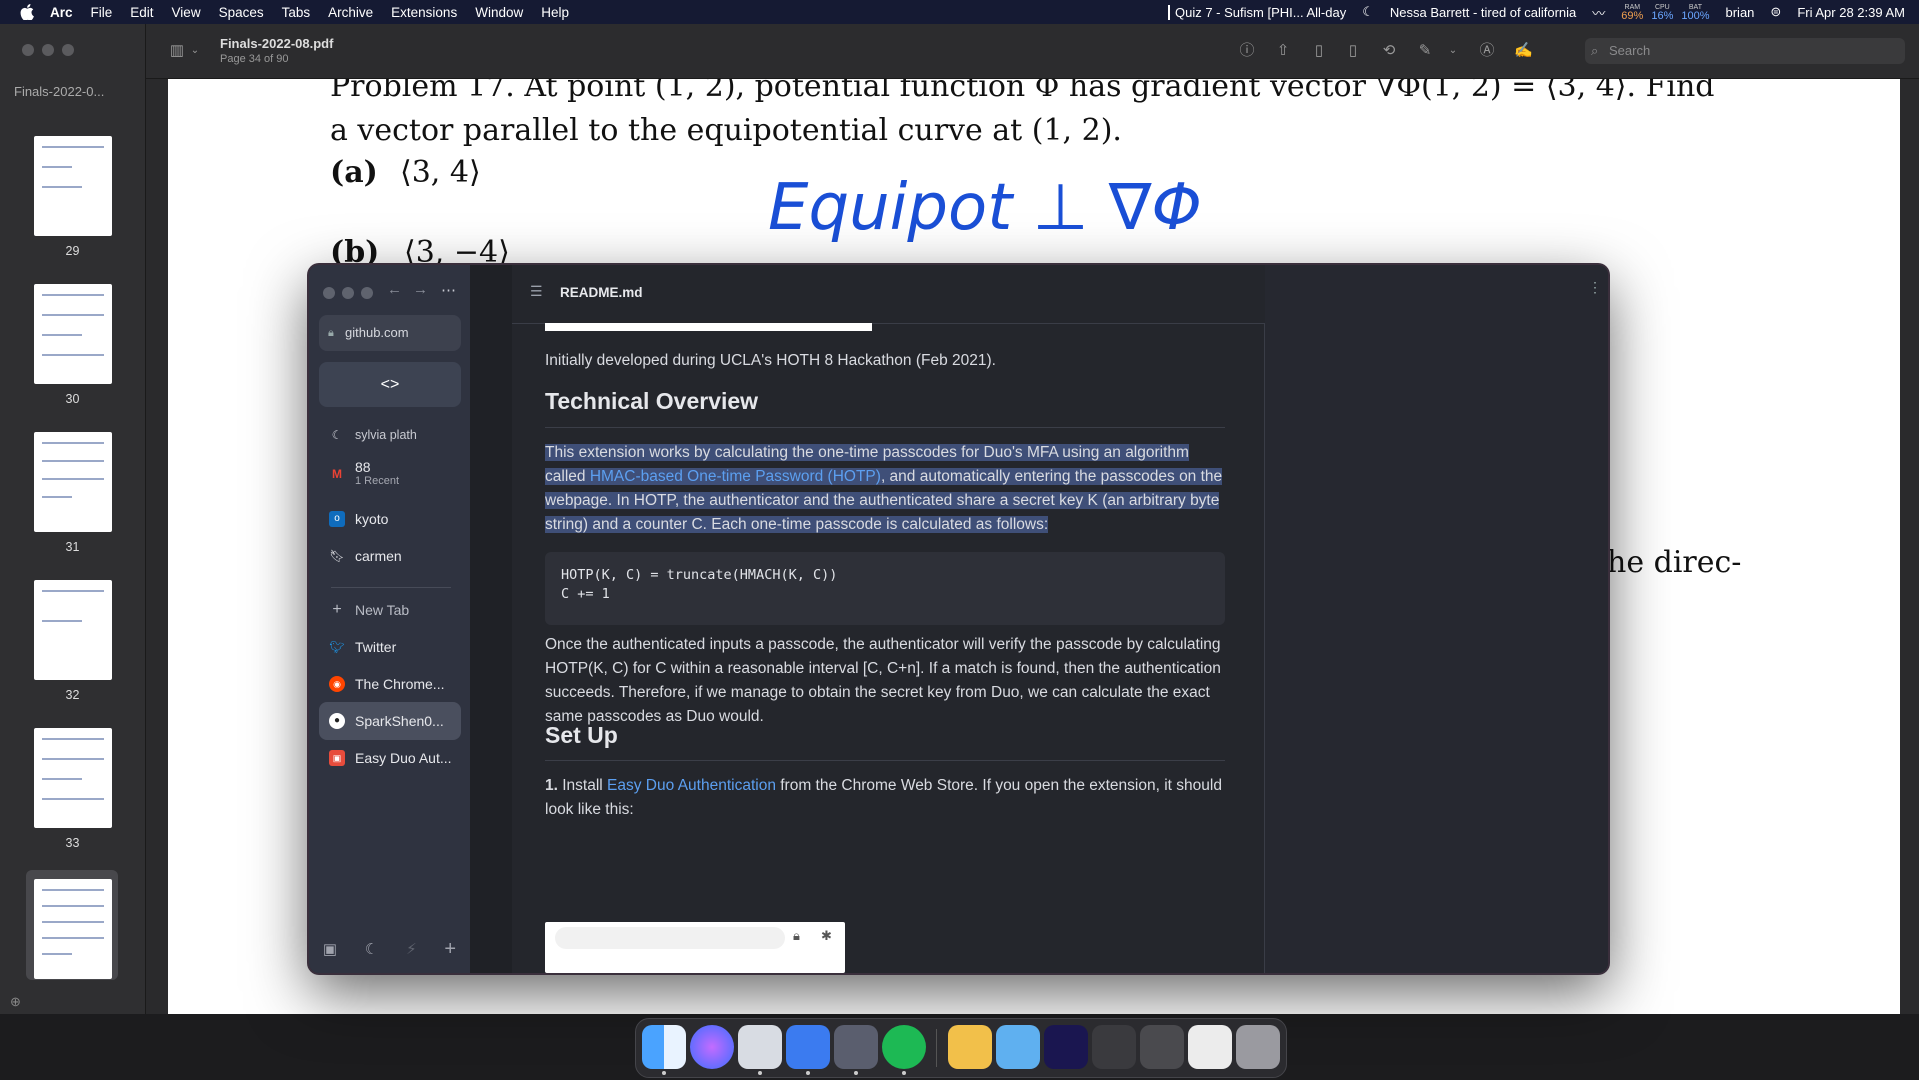  What do you see at coordinates (73, 929) in the screenshot?
I see `page-thumbnail-current` at bounding box center [73, 929].